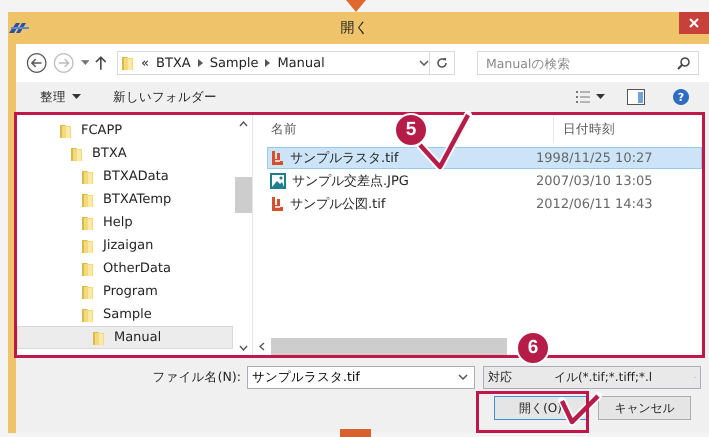  What do you see at coordinates (361, 377) in the screenshot?
I see `file-name-field: サンプルラスタ.tif` at bounding box center [361, 377].